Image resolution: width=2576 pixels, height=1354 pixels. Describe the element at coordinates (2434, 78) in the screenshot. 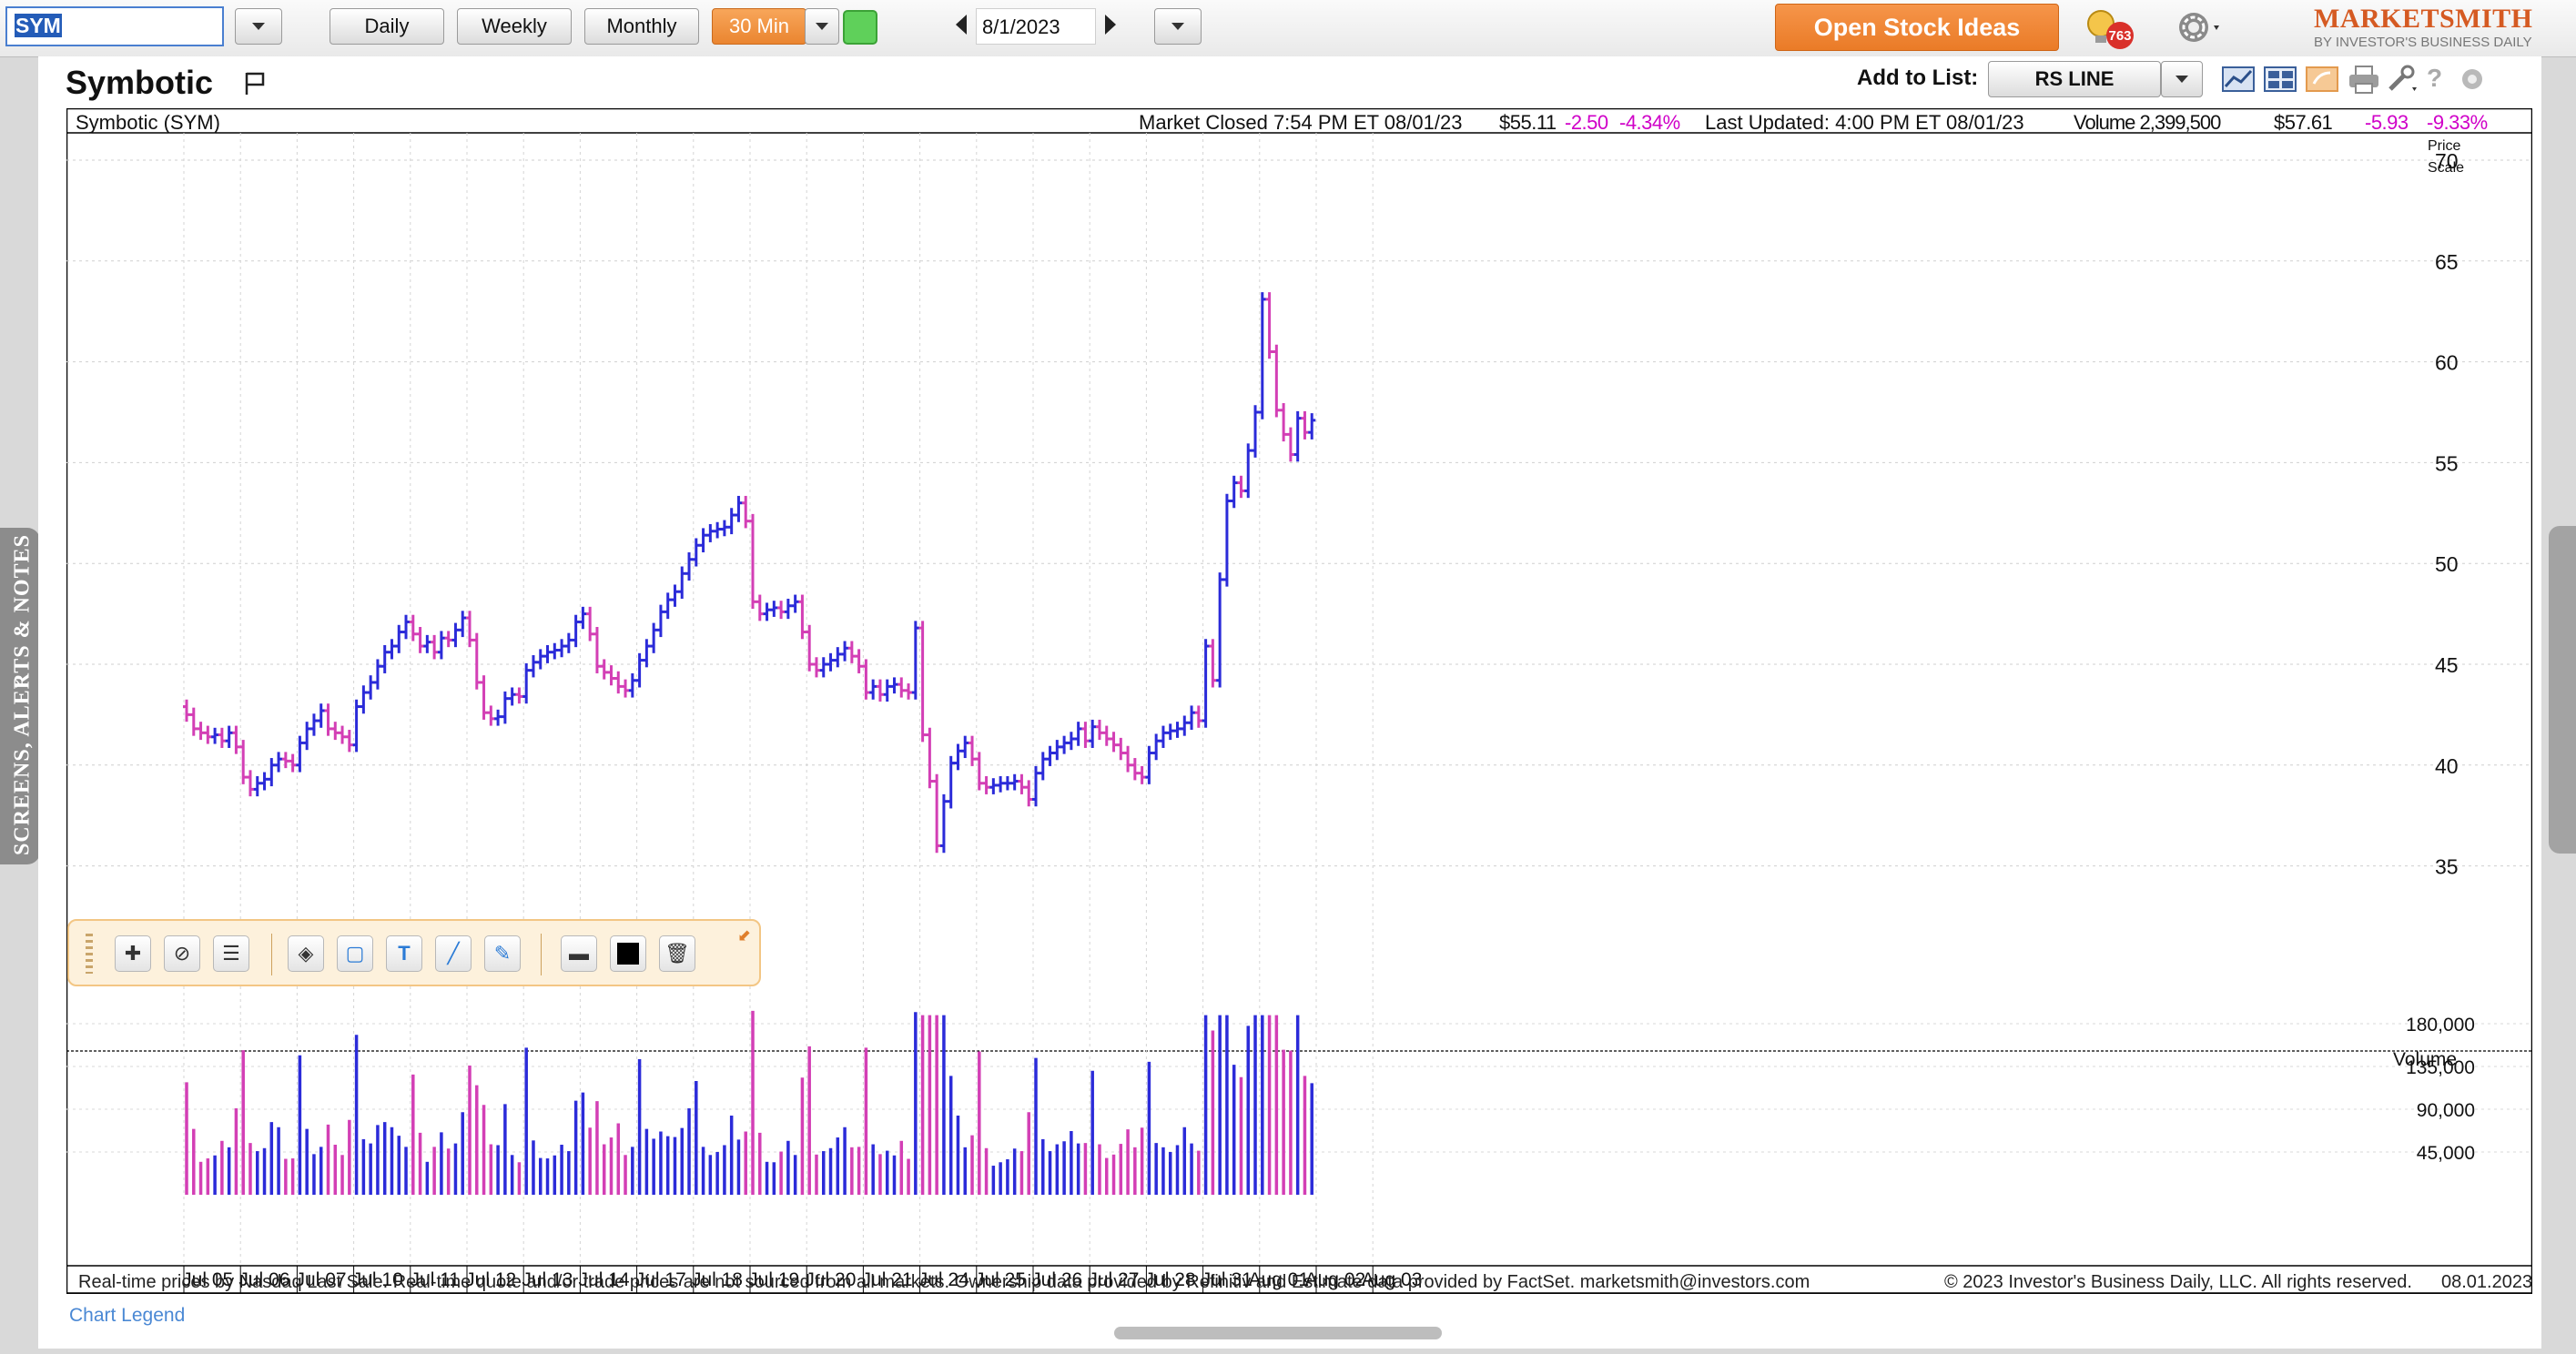

I see `help-icon: ?` at that location.